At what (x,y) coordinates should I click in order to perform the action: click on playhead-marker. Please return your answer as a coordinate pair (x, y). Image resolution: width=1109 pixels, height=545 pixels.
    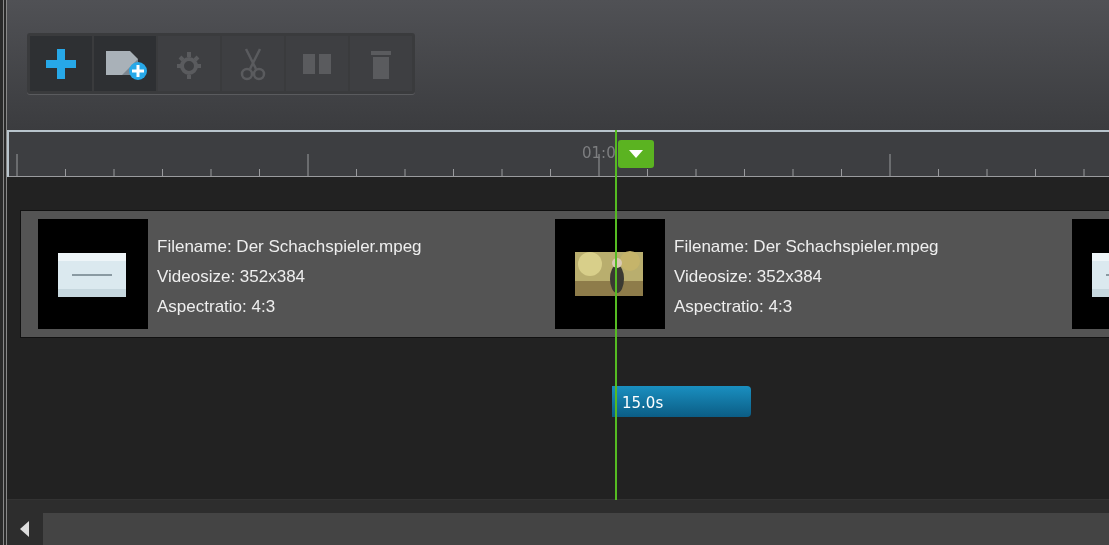
    Looking at the image, I should click on (636, 154).